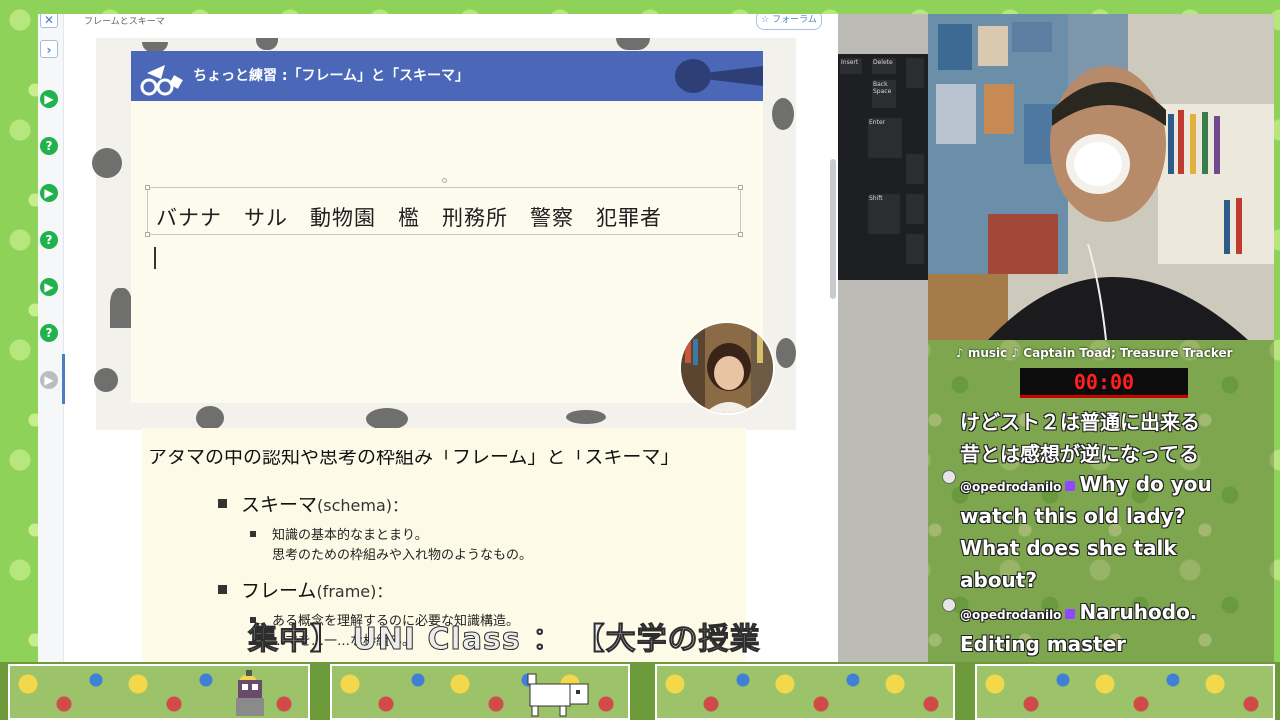  I want to click on chat-text: Why do you, so click(1145, 484).